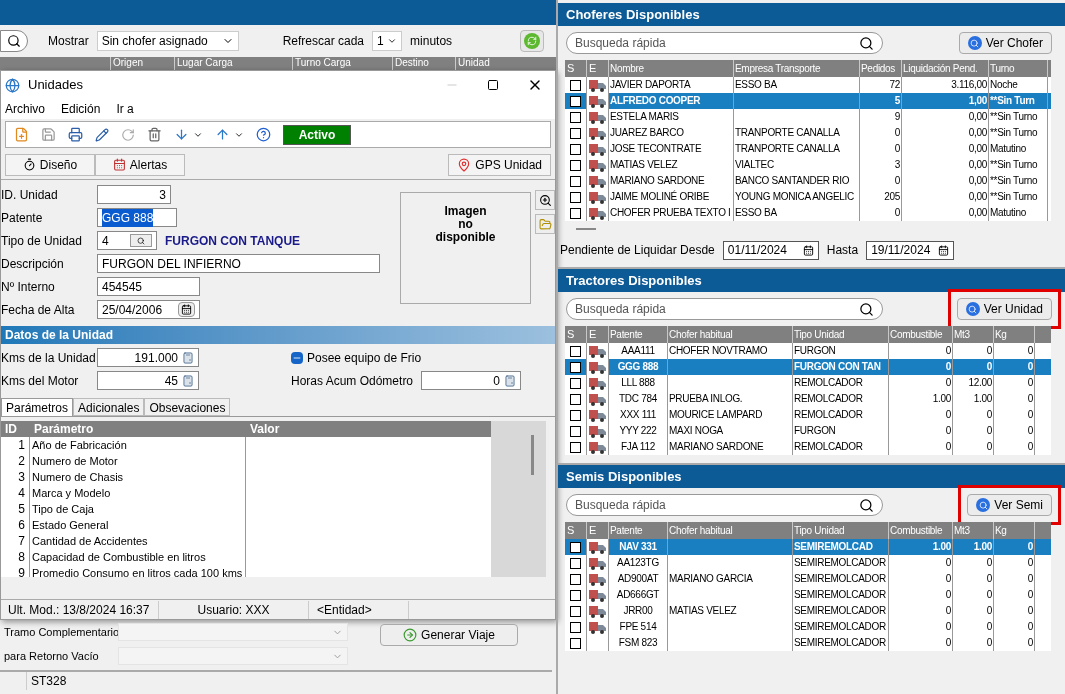  Describe the element at coordinates (140, 164) in the screenshot. I see `view-tab-button: Alertas` at that location.